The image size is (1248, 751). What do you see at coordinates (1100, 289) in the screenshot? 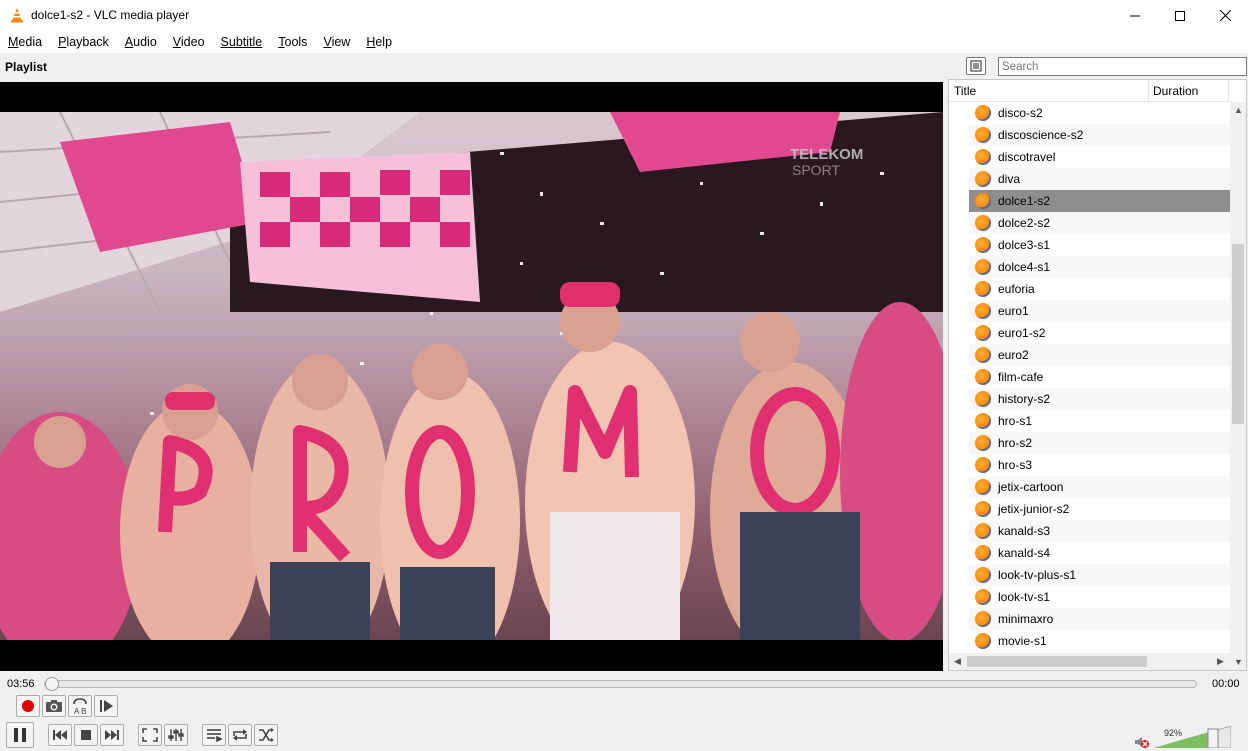
I see `playlist-item: euforia` at bounding box center [1100, 289].